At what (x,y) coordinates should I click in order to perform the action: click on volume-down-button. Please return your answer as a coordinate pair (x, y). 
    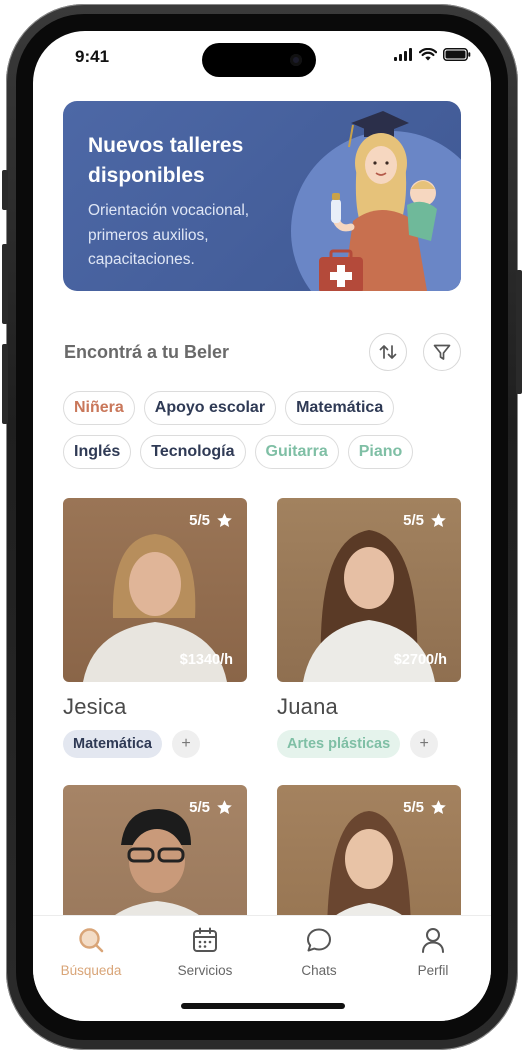
    Looking at the image, I should click on (5, 384).